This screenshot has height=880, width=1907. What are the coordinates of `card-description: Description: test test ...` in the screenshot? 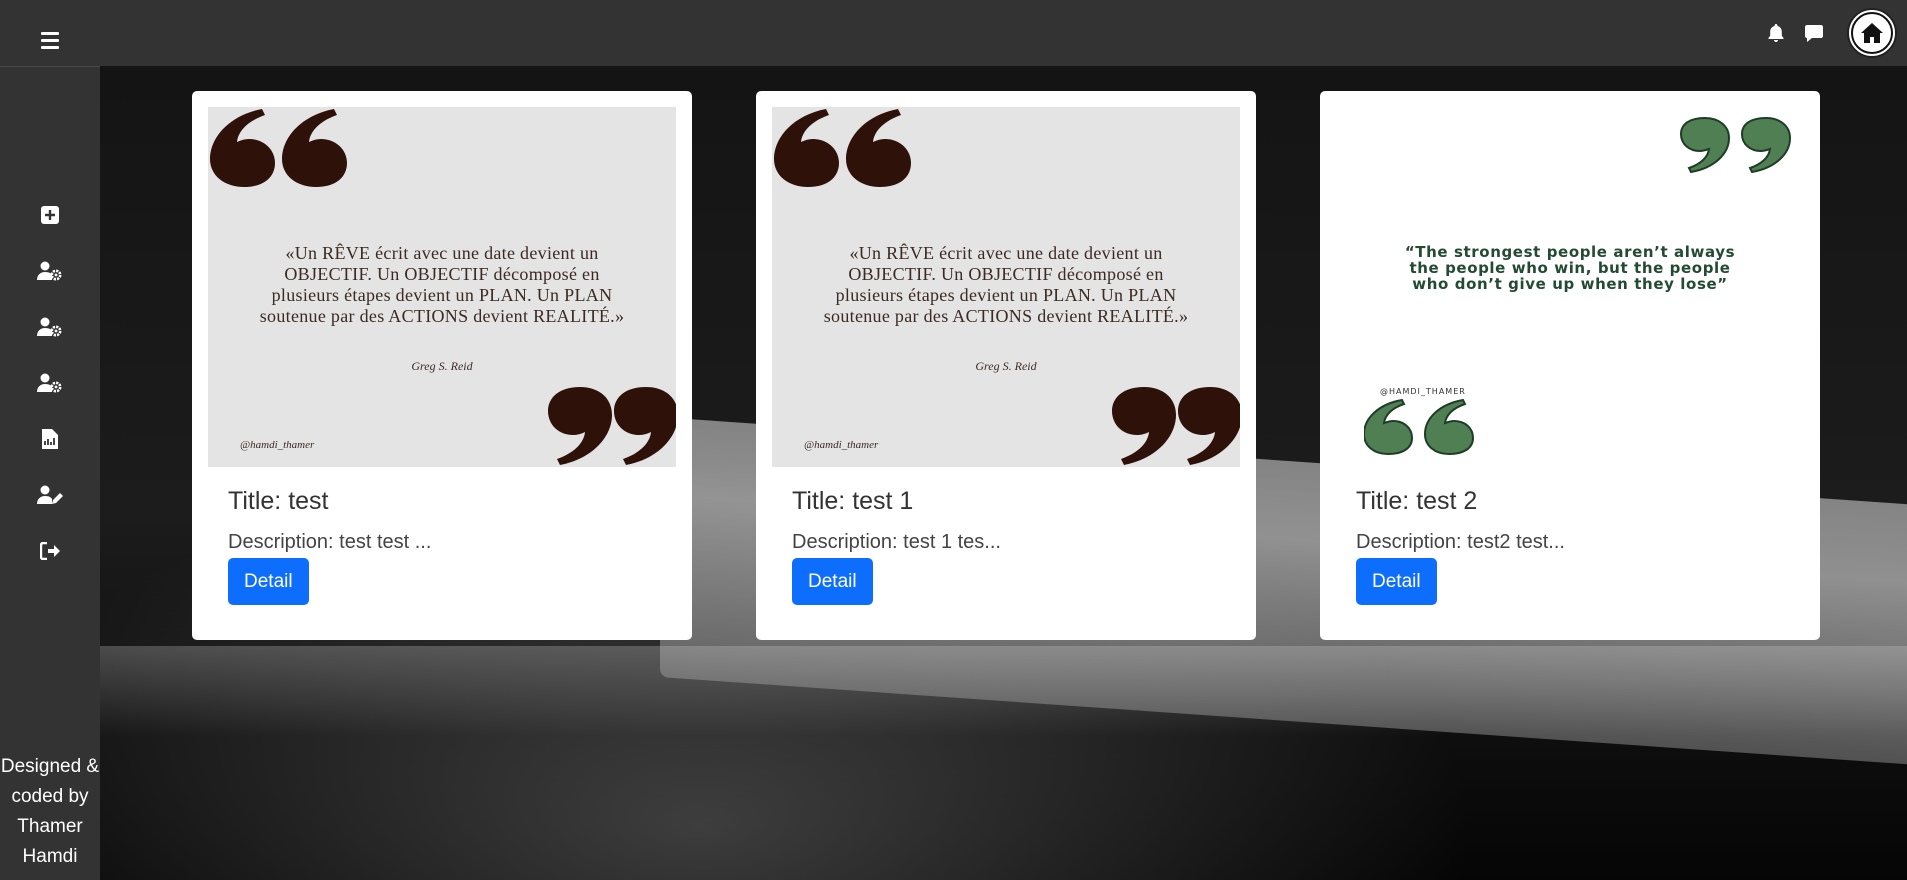 It's located at (330, 542).